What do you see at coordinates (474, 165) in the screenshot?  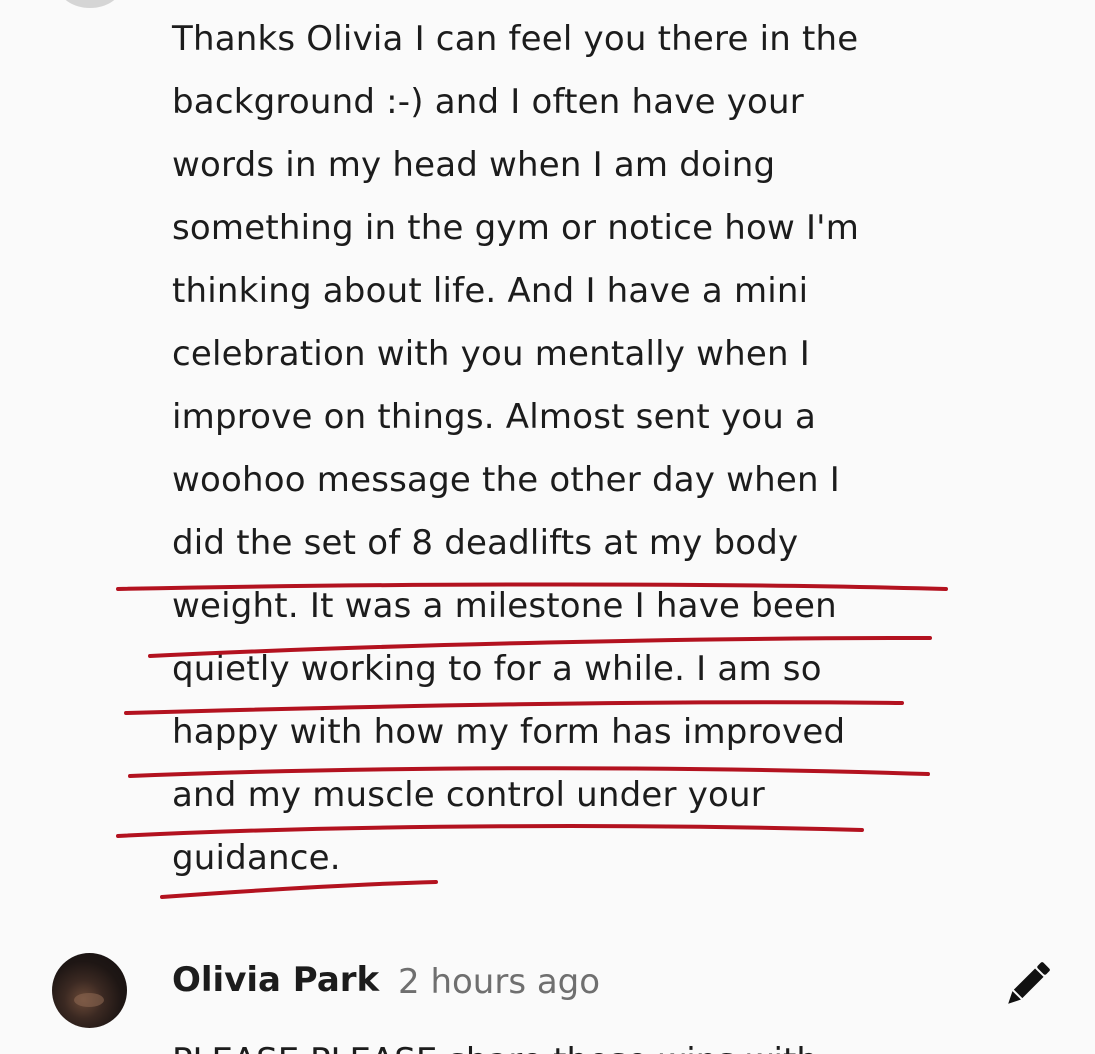 I see `message-line: words in my head when I am doing` at bounding box center [474, 165].